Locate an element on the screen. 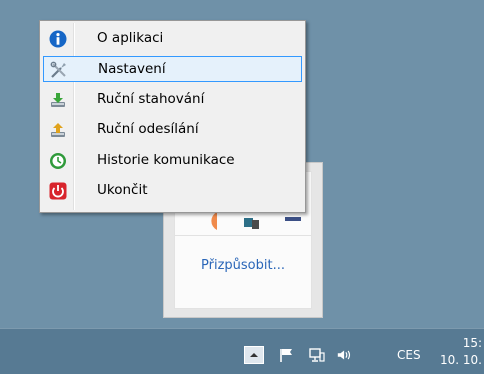 The width and height of the screenshot is (484, 374). clock: 15: 10. 10. is located at coordinates (461, 352).